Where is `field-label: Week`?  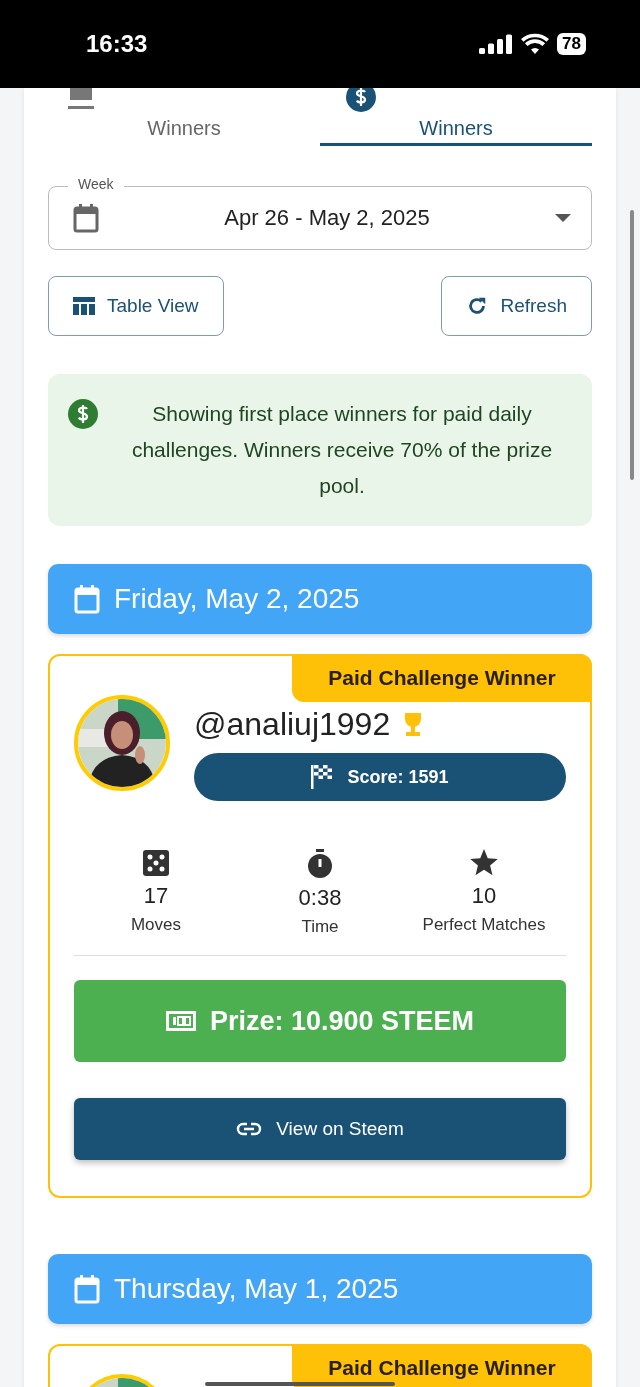 field-label: Week is located at coordinates (96, 184).